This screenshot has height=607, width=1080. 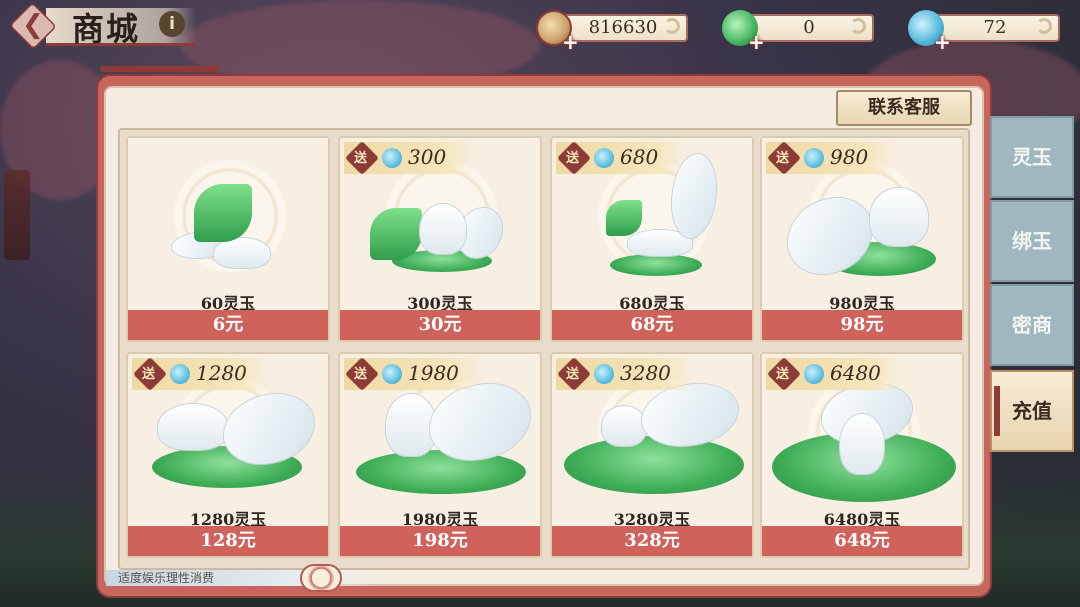 I want to click on contact-support-button: 联系客服, so click(x=904, y=108).